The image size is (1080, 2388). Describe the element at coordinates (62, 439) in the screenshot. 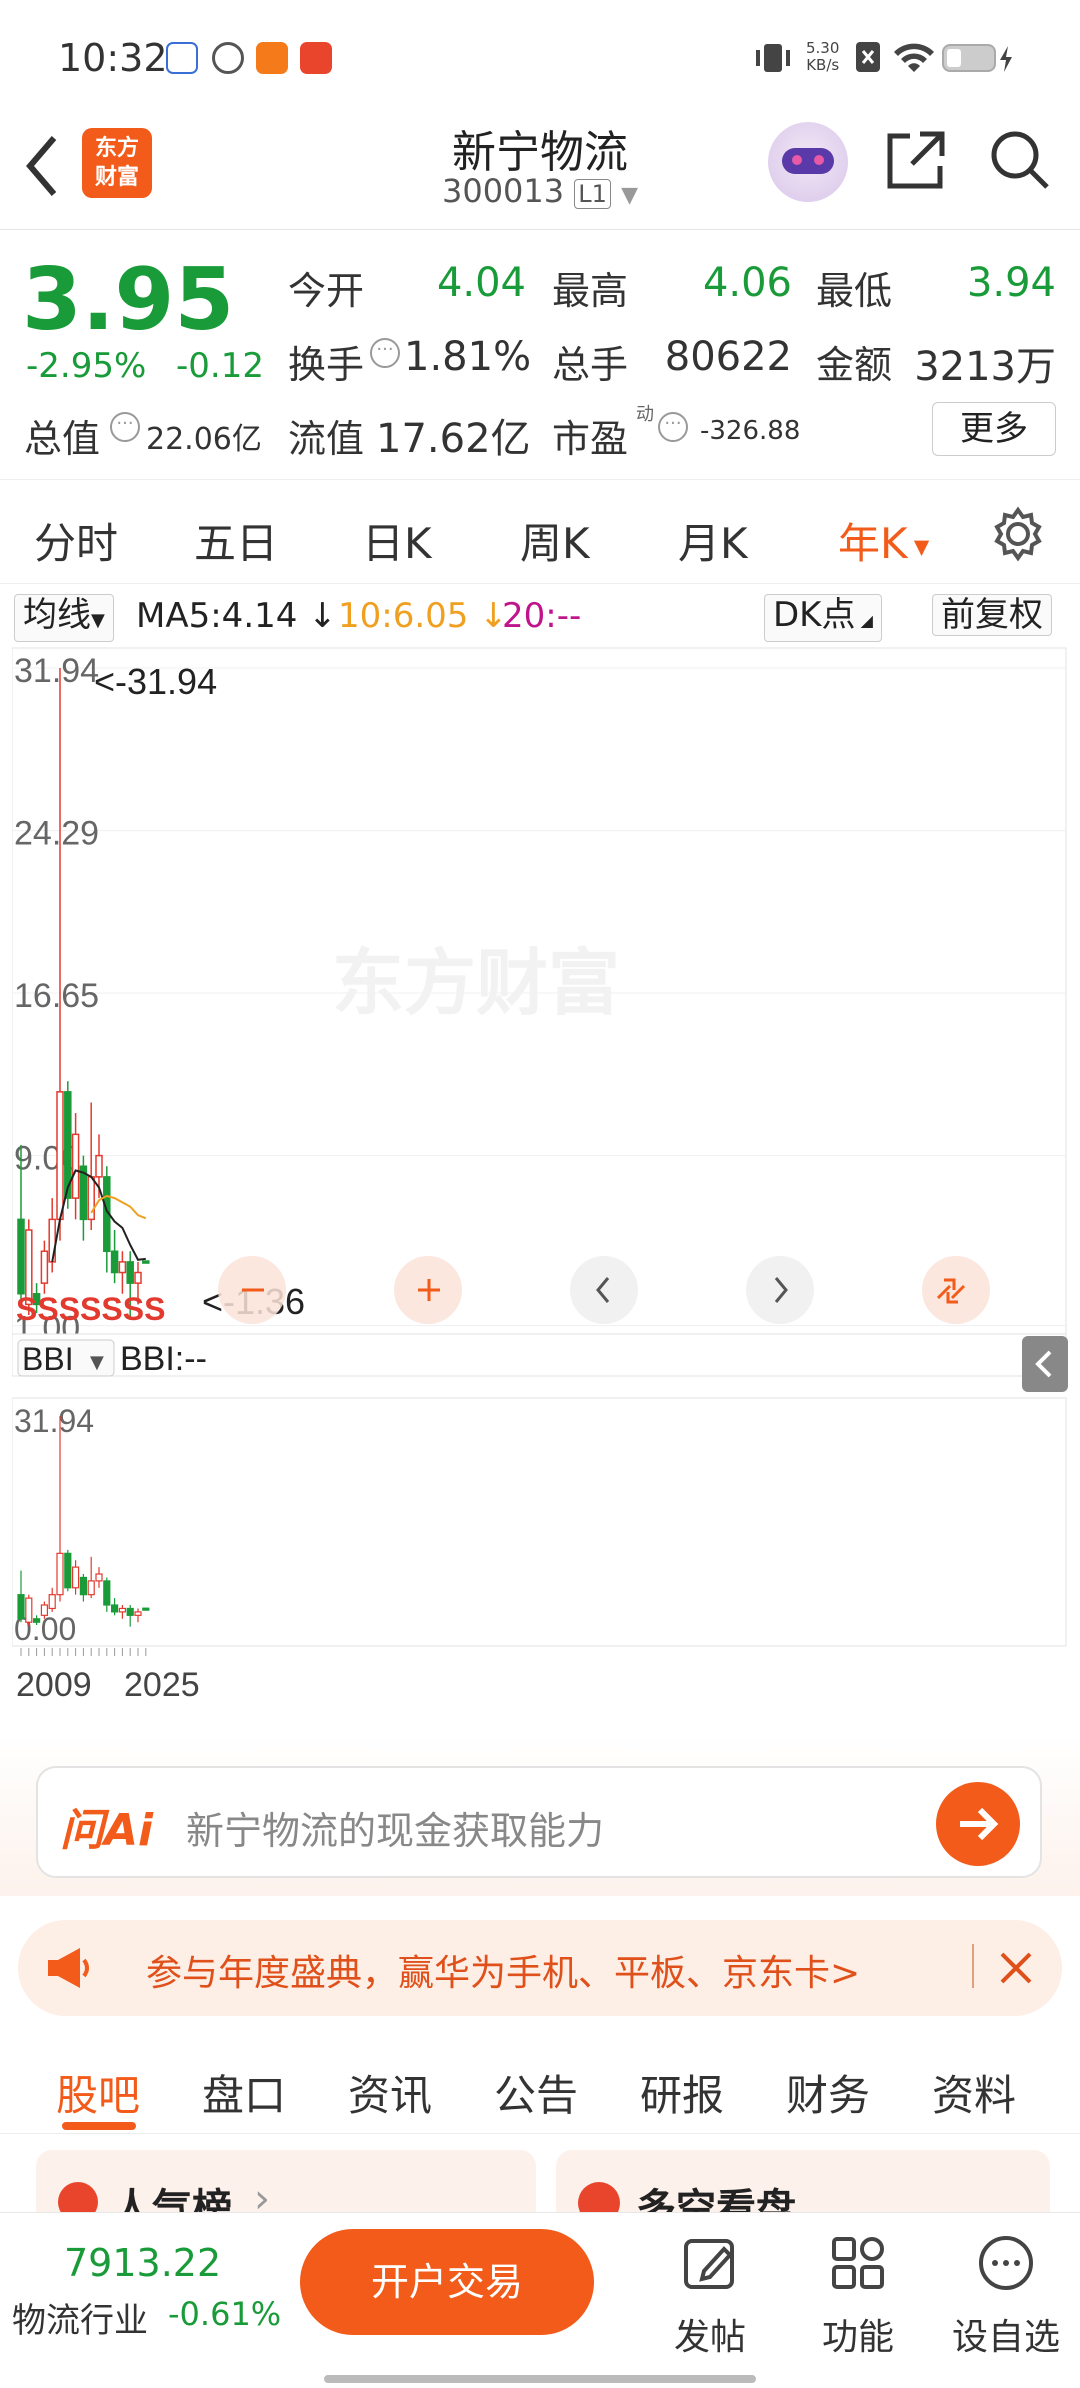

I see `mktcap-label: 总值` at that location.